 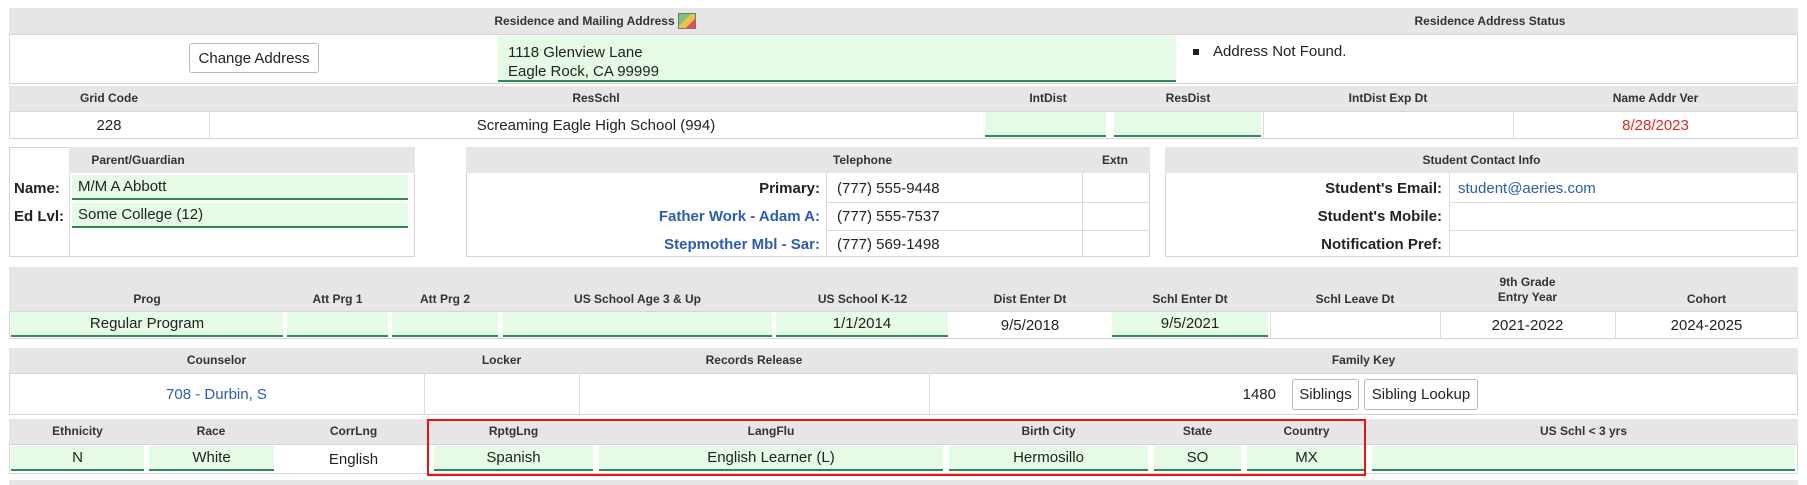 What do you see at coordinates (501, 360) in the screenshot?
I see `locker-header: Locker` at bounding box center [501, 360].